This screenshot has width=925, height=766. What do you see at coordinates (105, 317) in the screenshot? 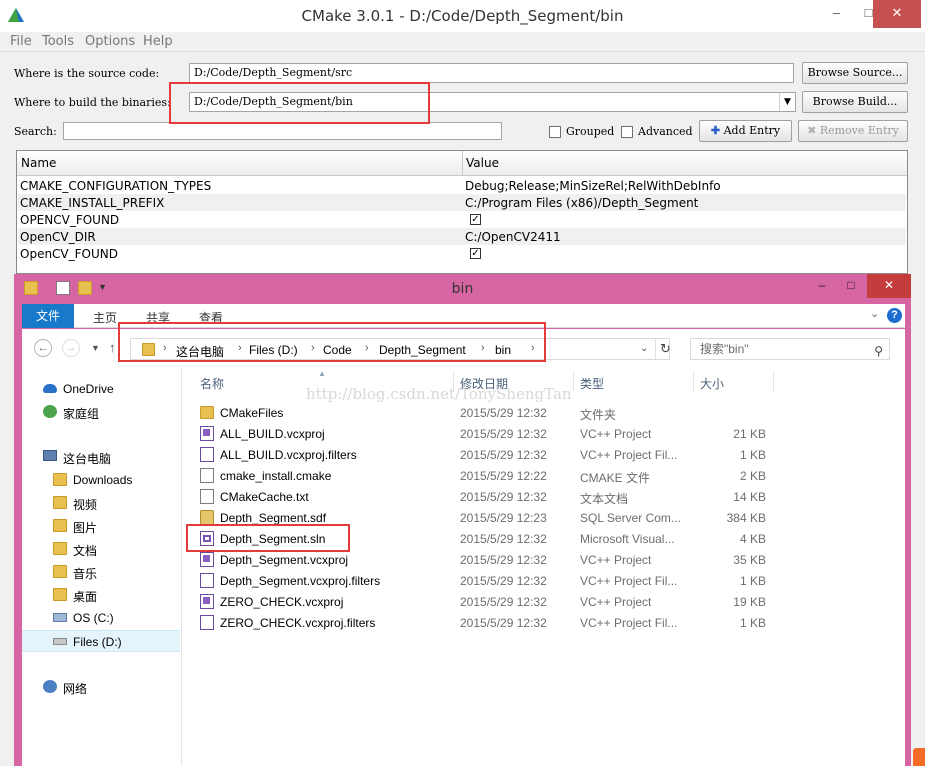
I see `tab-home: 主页` at bounding box center [105, 317].